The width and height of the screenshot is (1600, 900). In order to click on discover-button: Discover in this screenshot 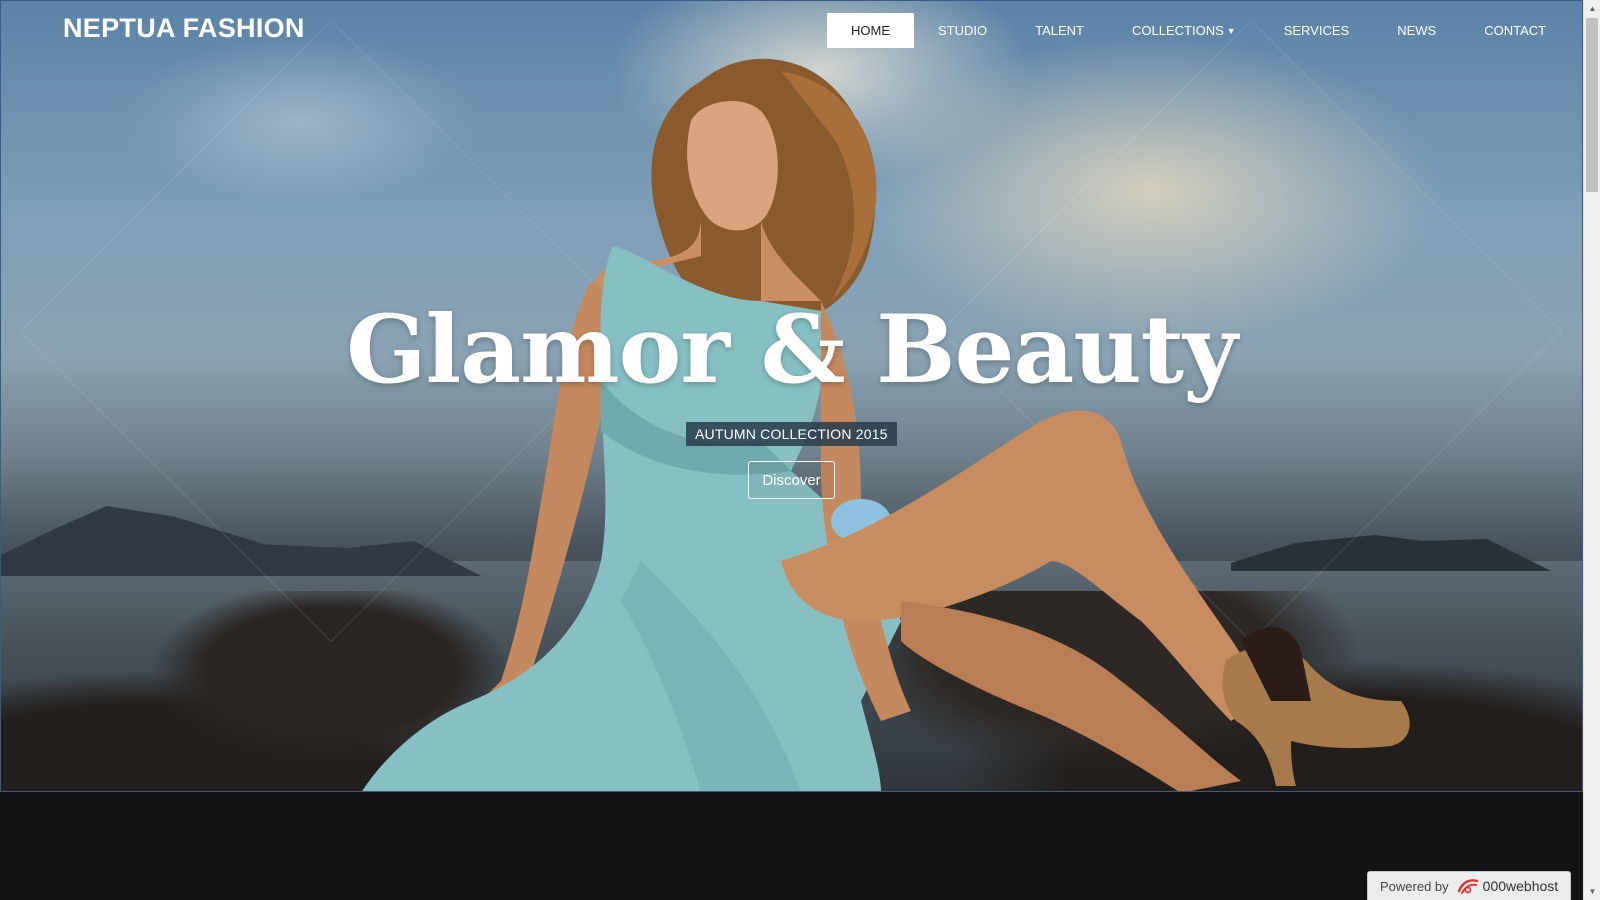, I will do `click(791, 480)`.